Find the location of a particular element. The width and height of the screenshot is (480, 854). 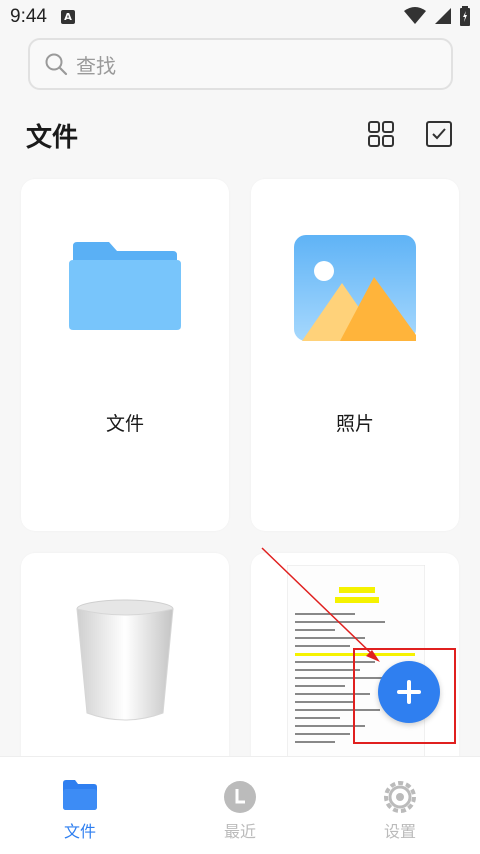

wifi-icon is located at coordinates (415, 15).